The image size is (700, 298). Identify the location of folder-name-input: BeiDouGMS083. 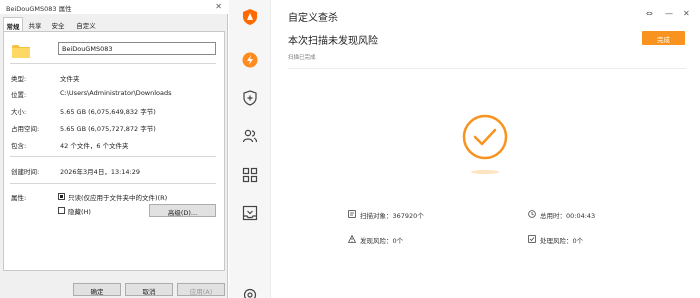
(137, 48).